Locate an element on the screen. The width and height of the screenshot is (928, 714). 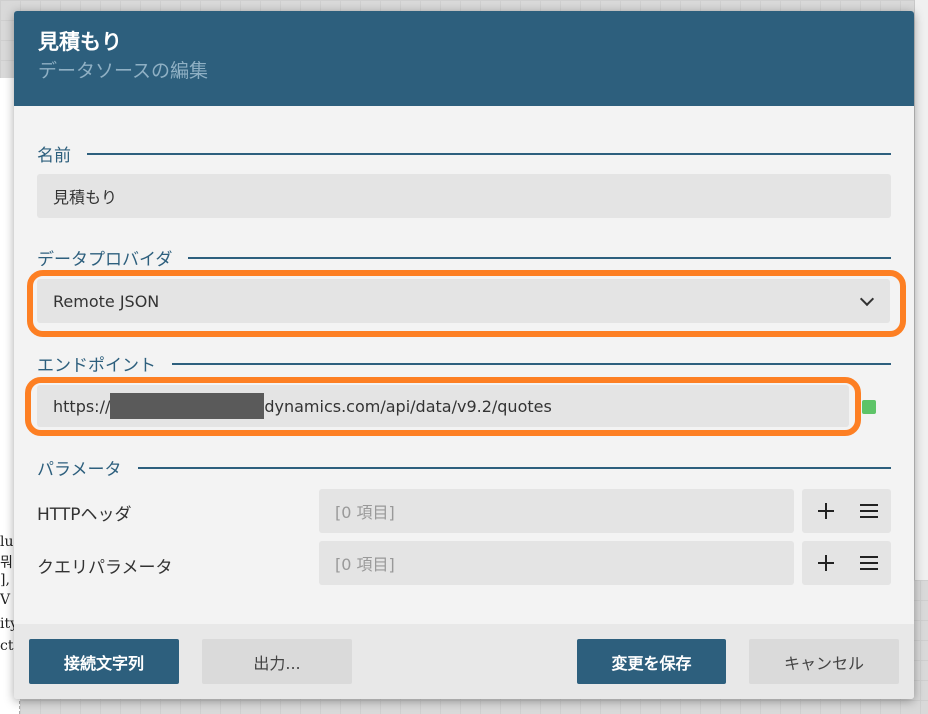
query-params-field: [0 項目] is located at coordinates (556, 563).